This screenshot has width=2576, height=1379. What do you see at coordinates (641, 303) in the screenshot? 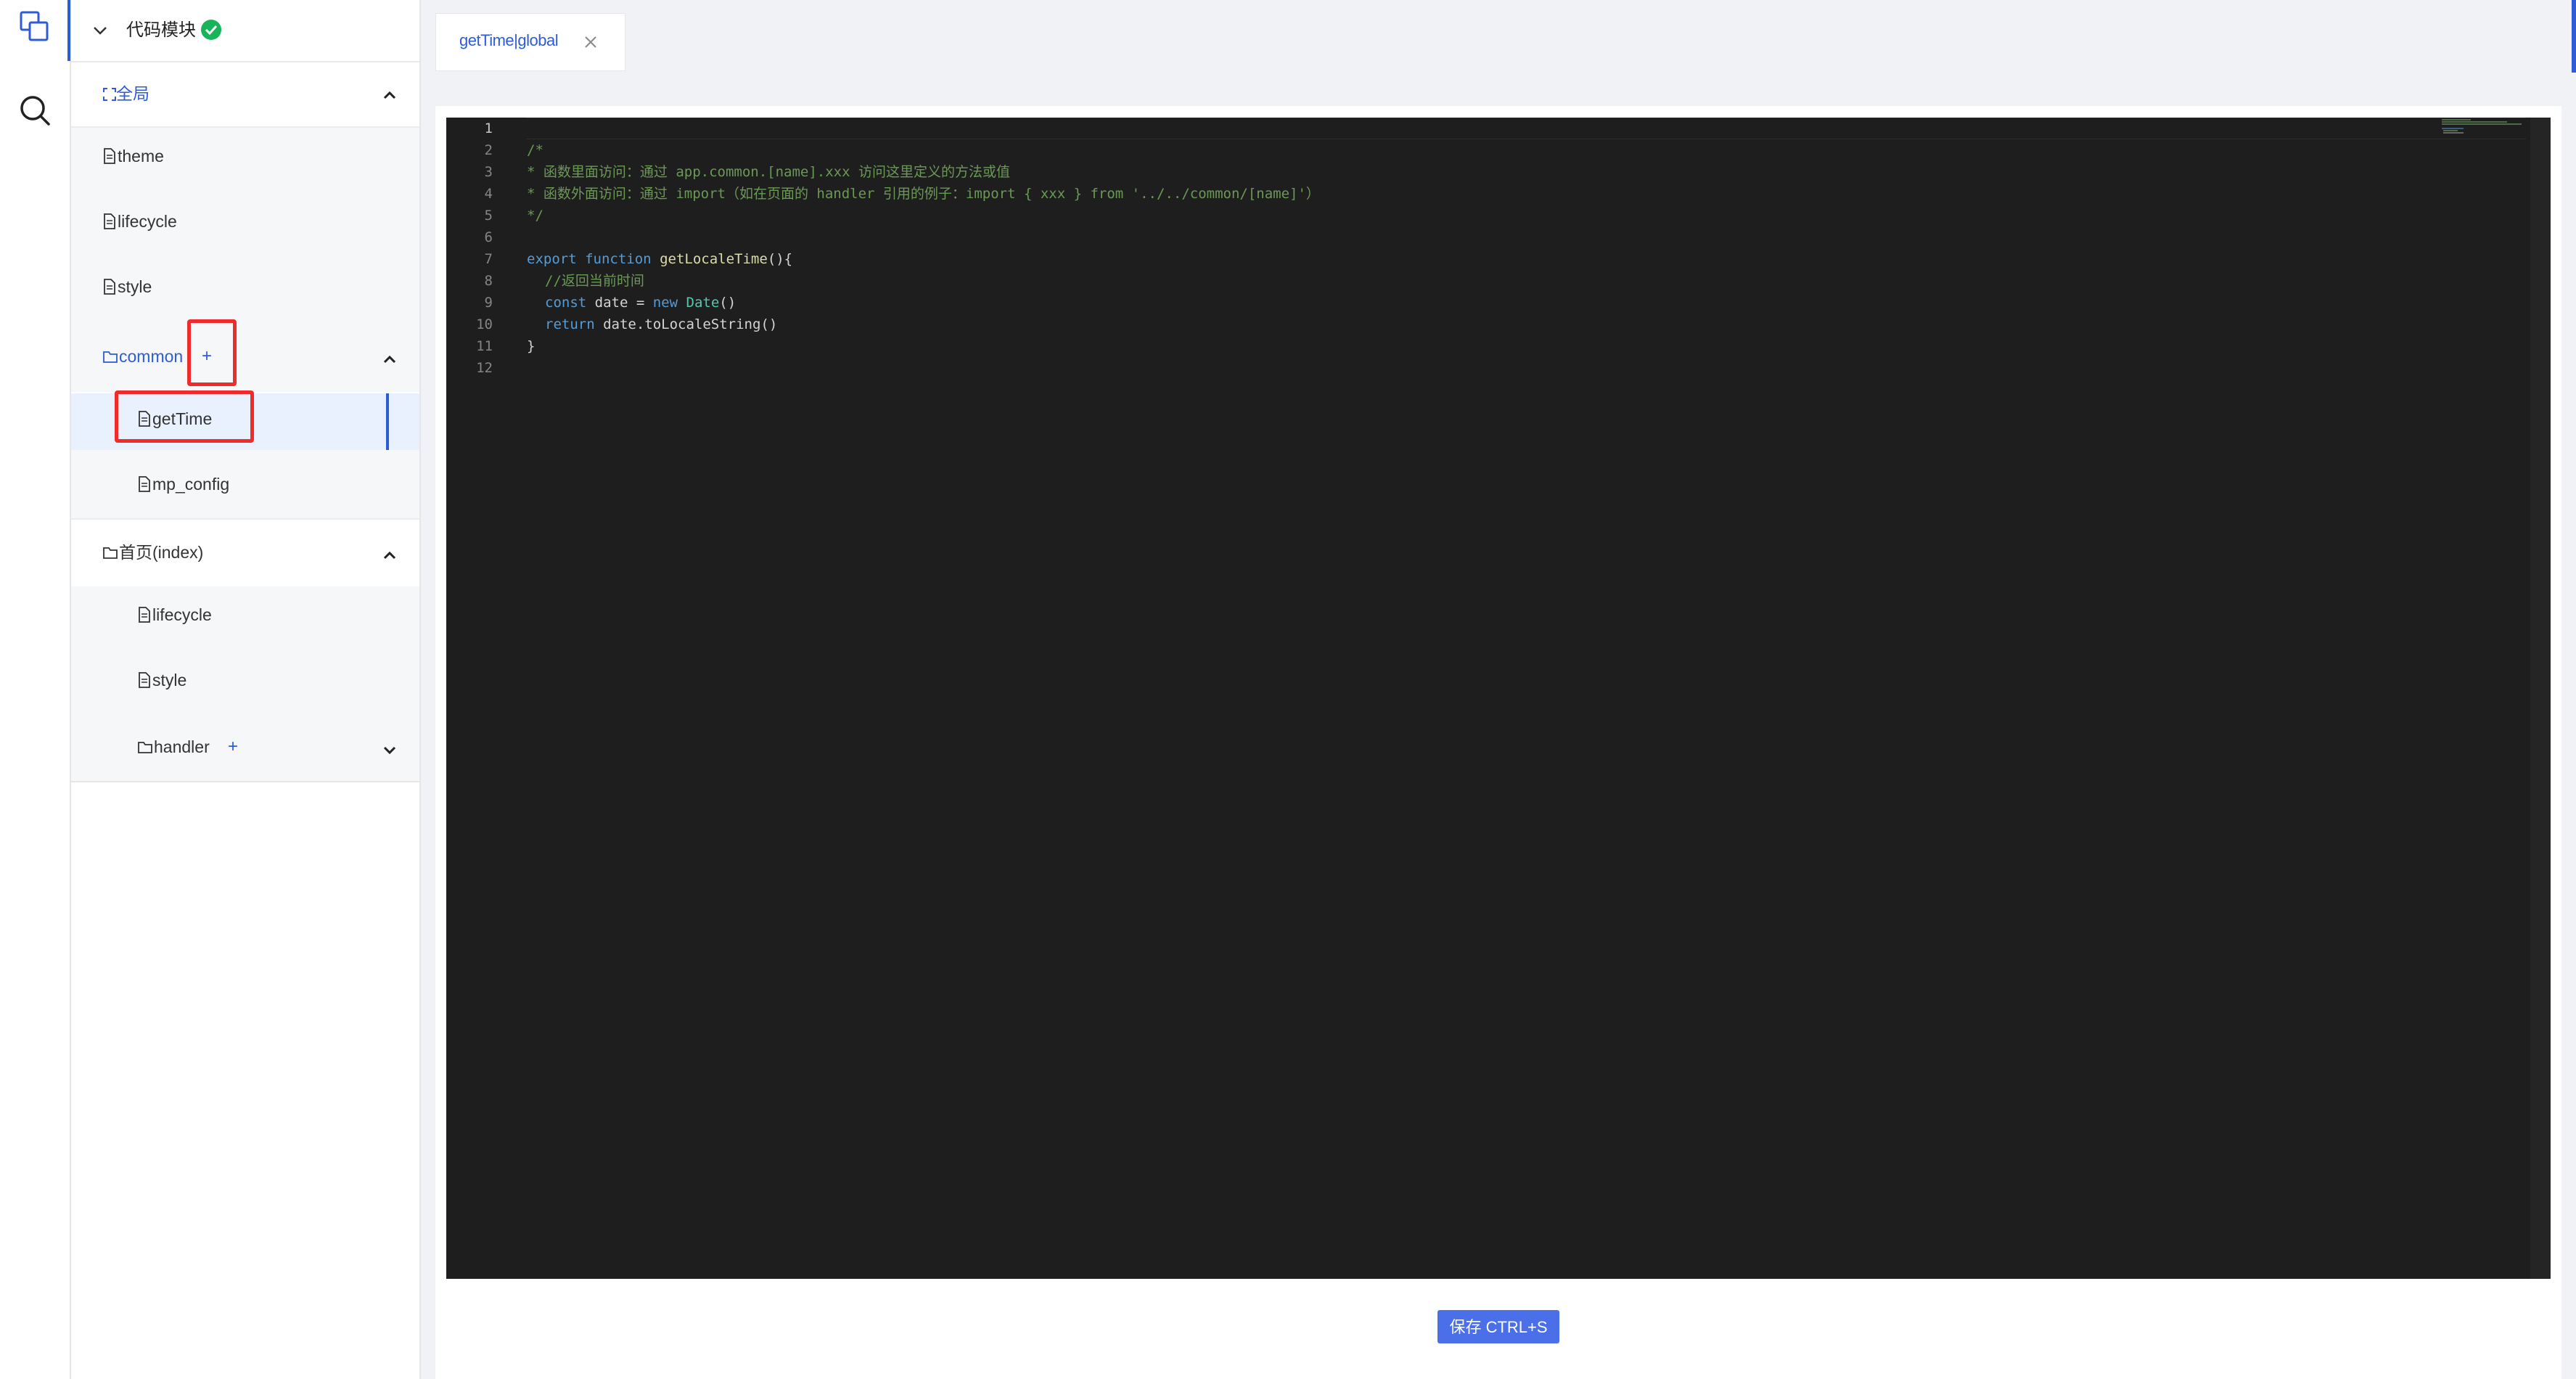
I see `code-line-9: const date = new Date()` at bounding box center [641, 303].